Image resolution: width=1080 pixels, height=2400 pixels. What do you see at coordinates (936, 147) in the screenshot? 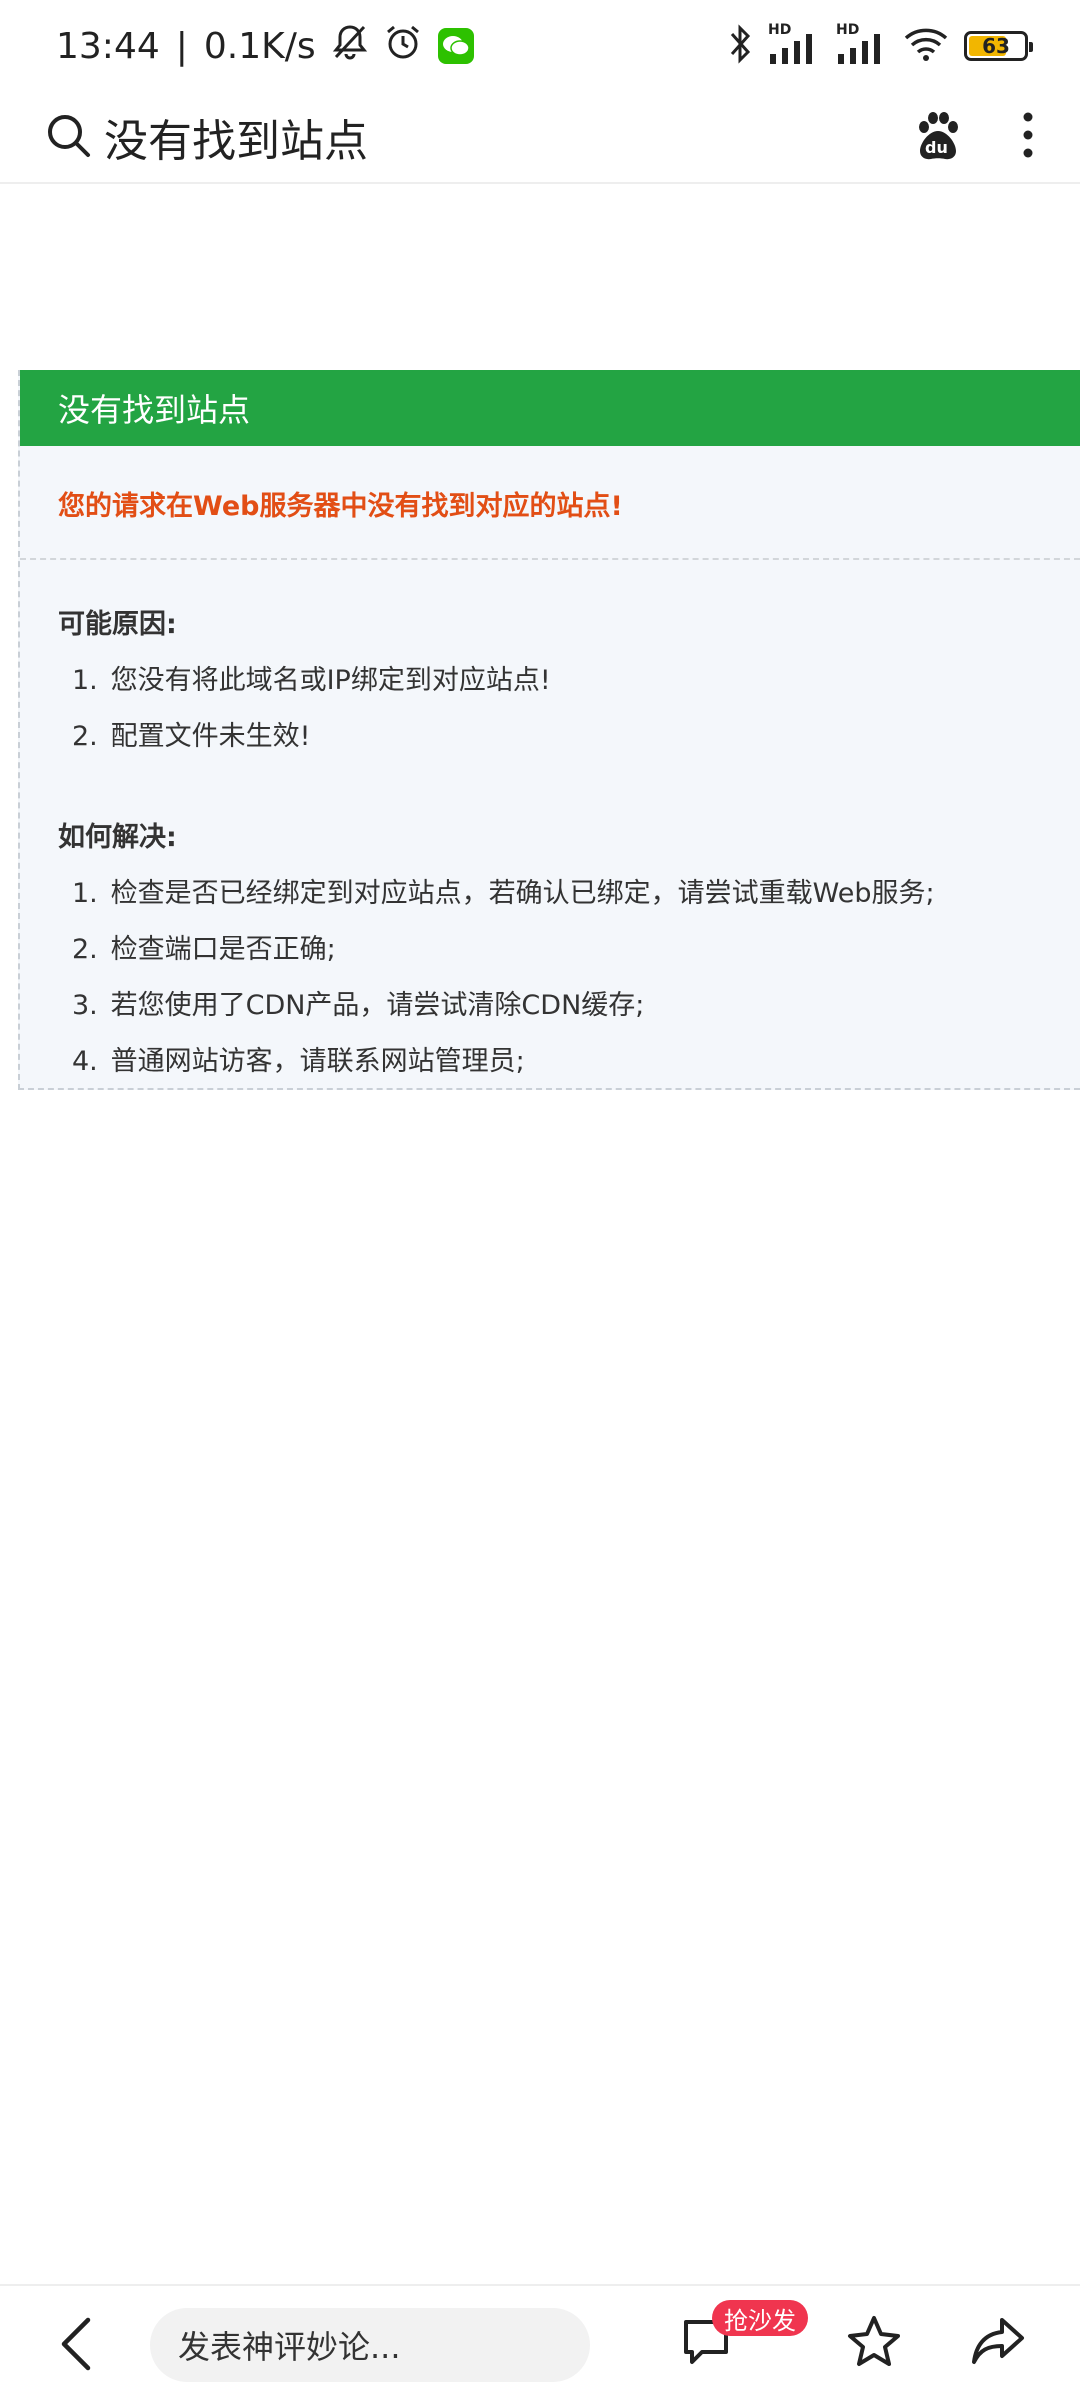
I see `baidu-label: du` at bounding box center [936, 147].